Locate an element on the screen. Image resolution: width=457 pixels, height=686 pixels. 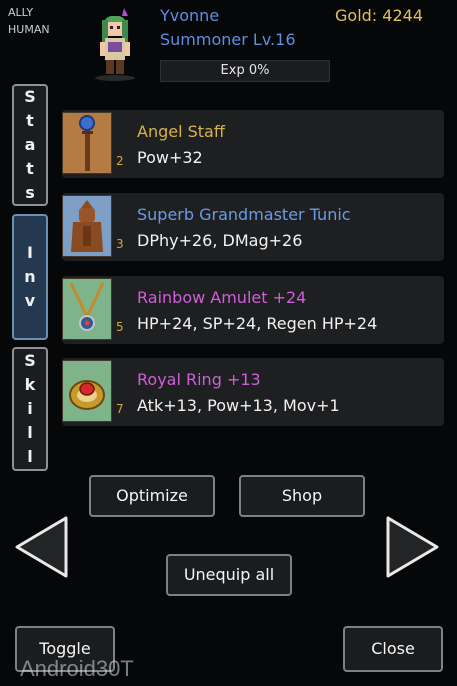
staff-icon is located at coordinates (87, 143).